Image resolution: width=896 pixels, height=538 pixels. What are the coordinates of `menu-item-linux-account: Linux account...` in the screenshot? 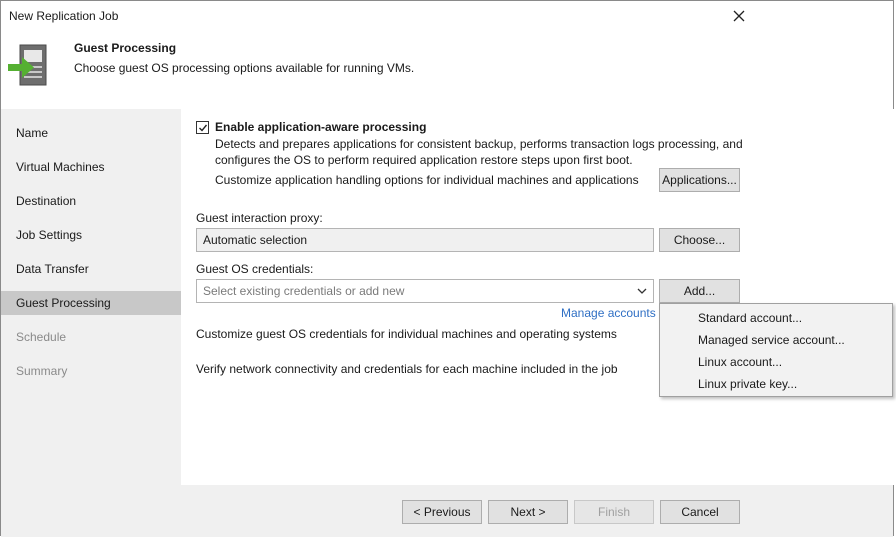 It's located at (776, 362).